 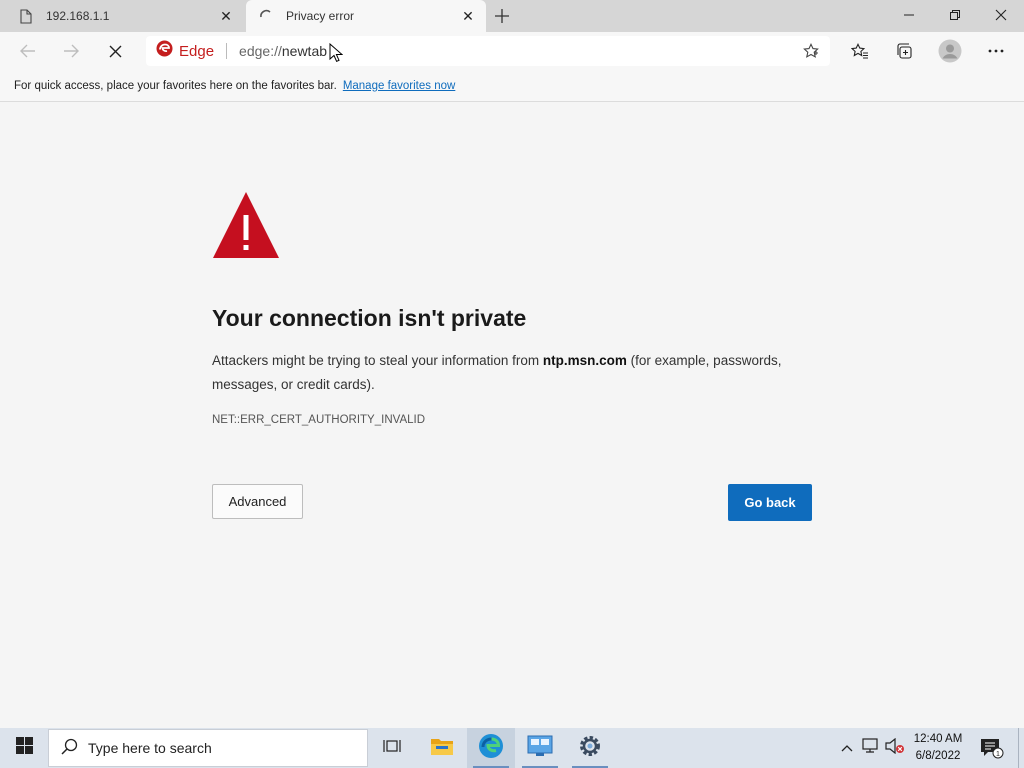 I want to click on clock-time: 12:40 AM, so click(x=938, y=739).